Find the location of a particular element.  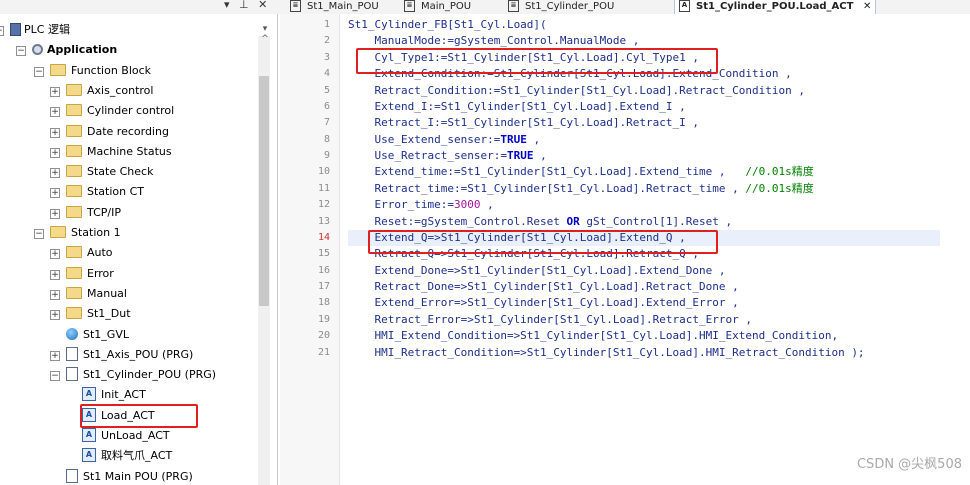

line-number: 13 is located at coordinates (323, 221).